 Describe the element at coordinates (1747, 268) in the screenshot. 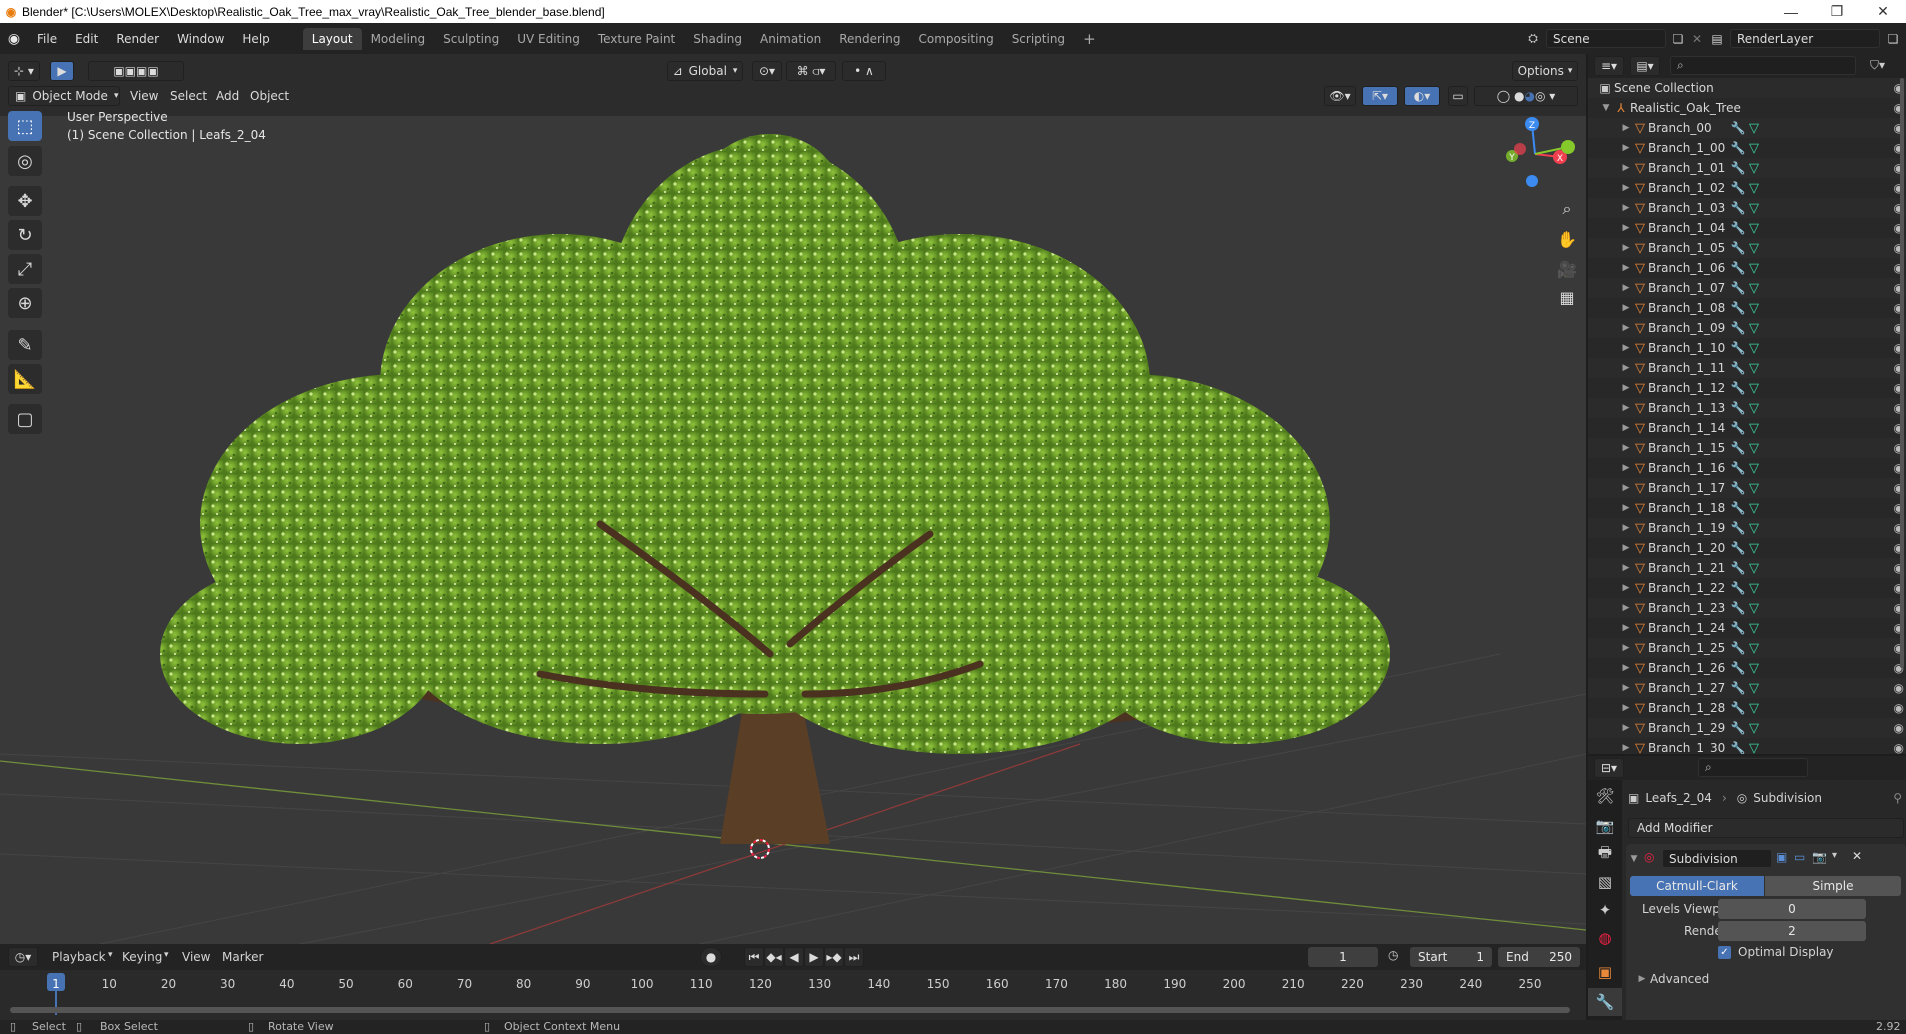

I see `outliner-item: ▶ ▽ Branch_1_06 🔧 ▽ ◉` at that location.